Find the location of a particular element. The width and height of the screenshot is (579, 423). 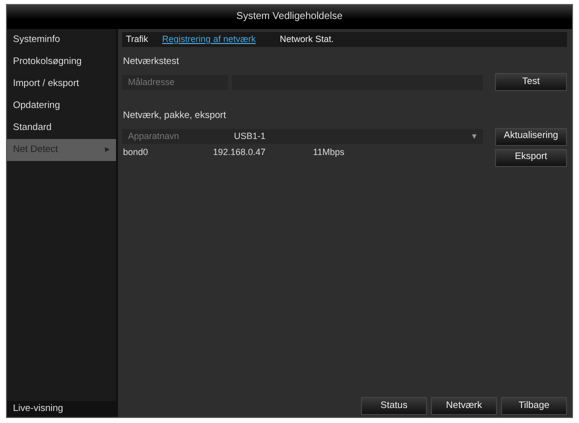

device-select: Apparatnavn USB1-1 ▾ is located at coordinates (302, 136).